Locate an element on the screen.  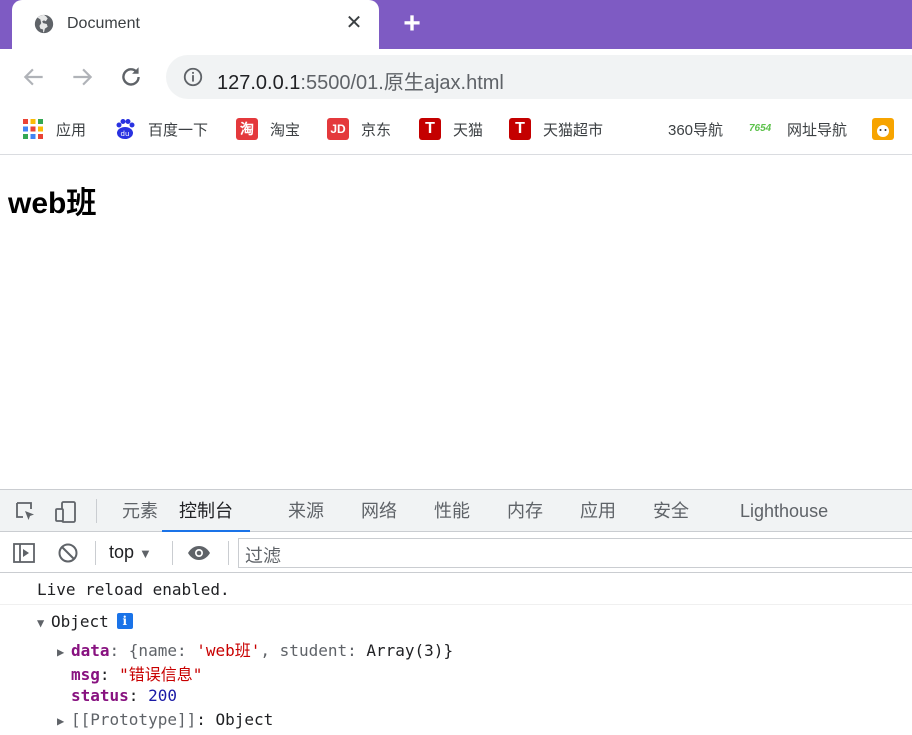
taobao-icon: 淘 is located at coordinates (247, 129).